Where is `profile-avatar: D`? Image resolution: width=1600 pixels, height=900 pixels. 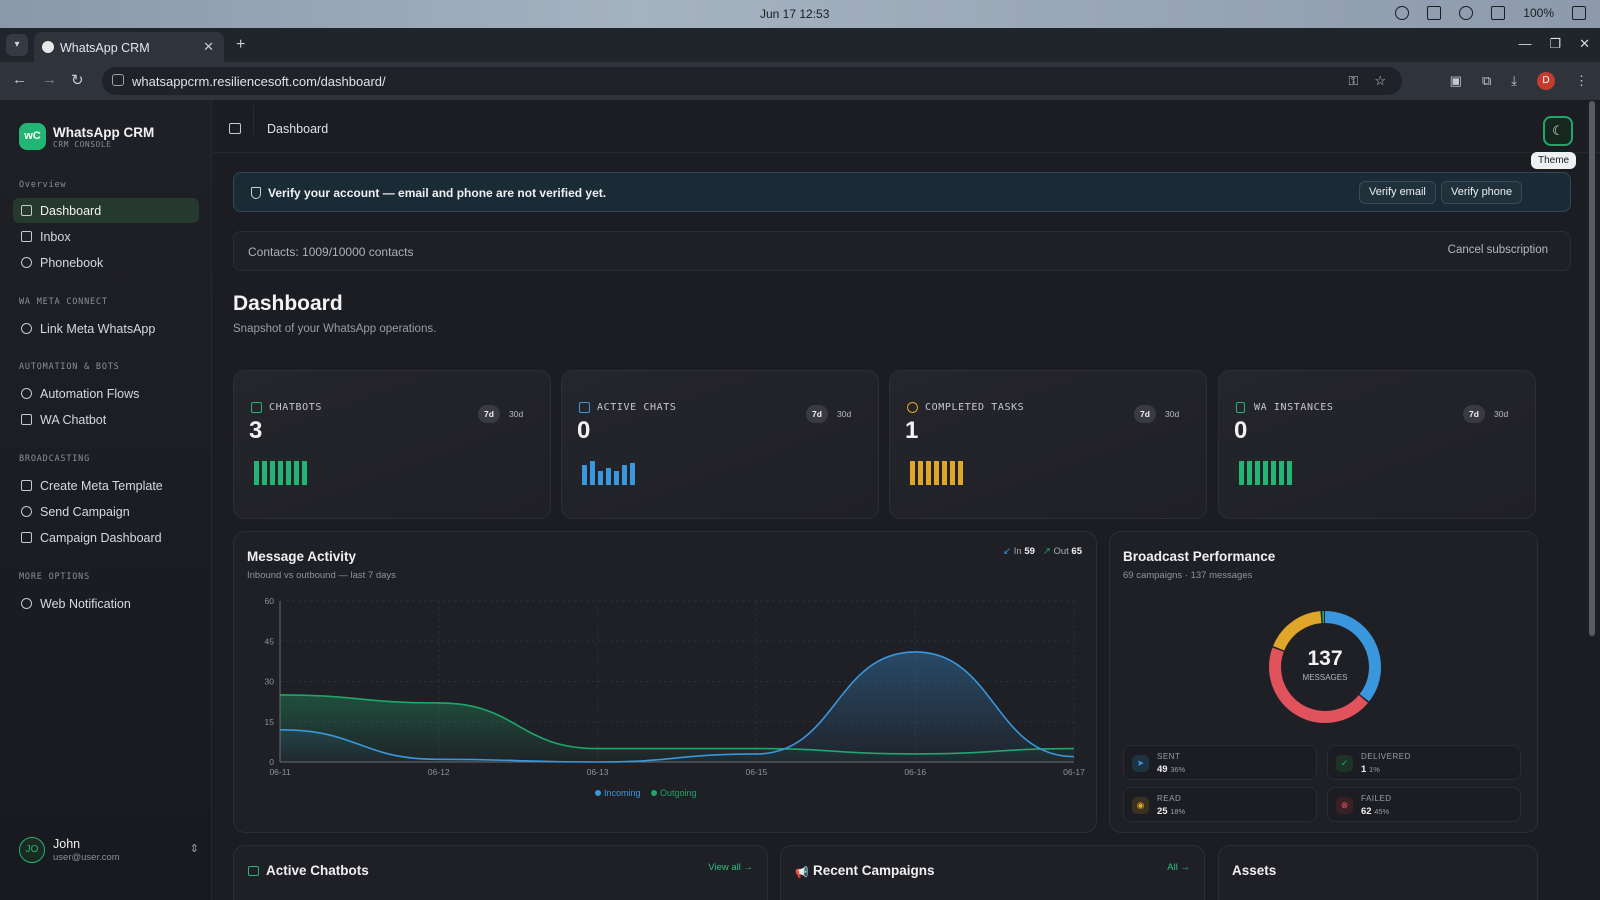
profile-avatar: D is located at coordinates (1546, 81).